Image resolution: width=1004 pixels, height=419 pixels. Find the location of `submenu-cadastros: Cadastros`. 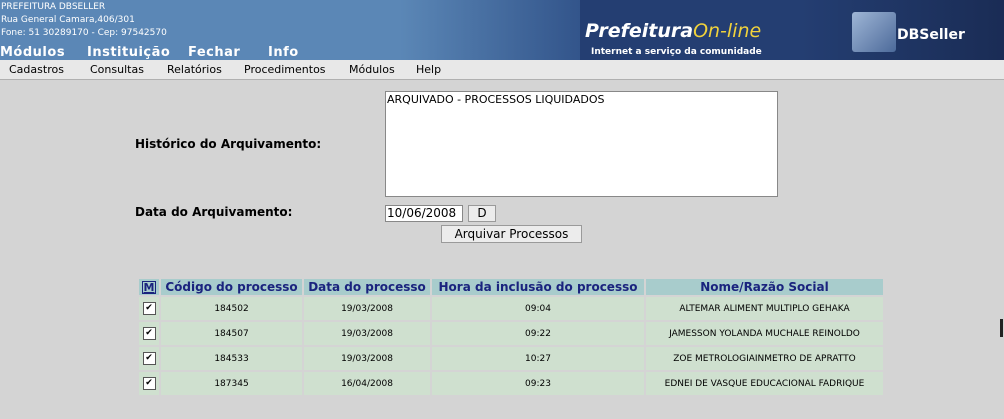

submenu-cadastros: Cadastros is located at coordinates (36, 69).